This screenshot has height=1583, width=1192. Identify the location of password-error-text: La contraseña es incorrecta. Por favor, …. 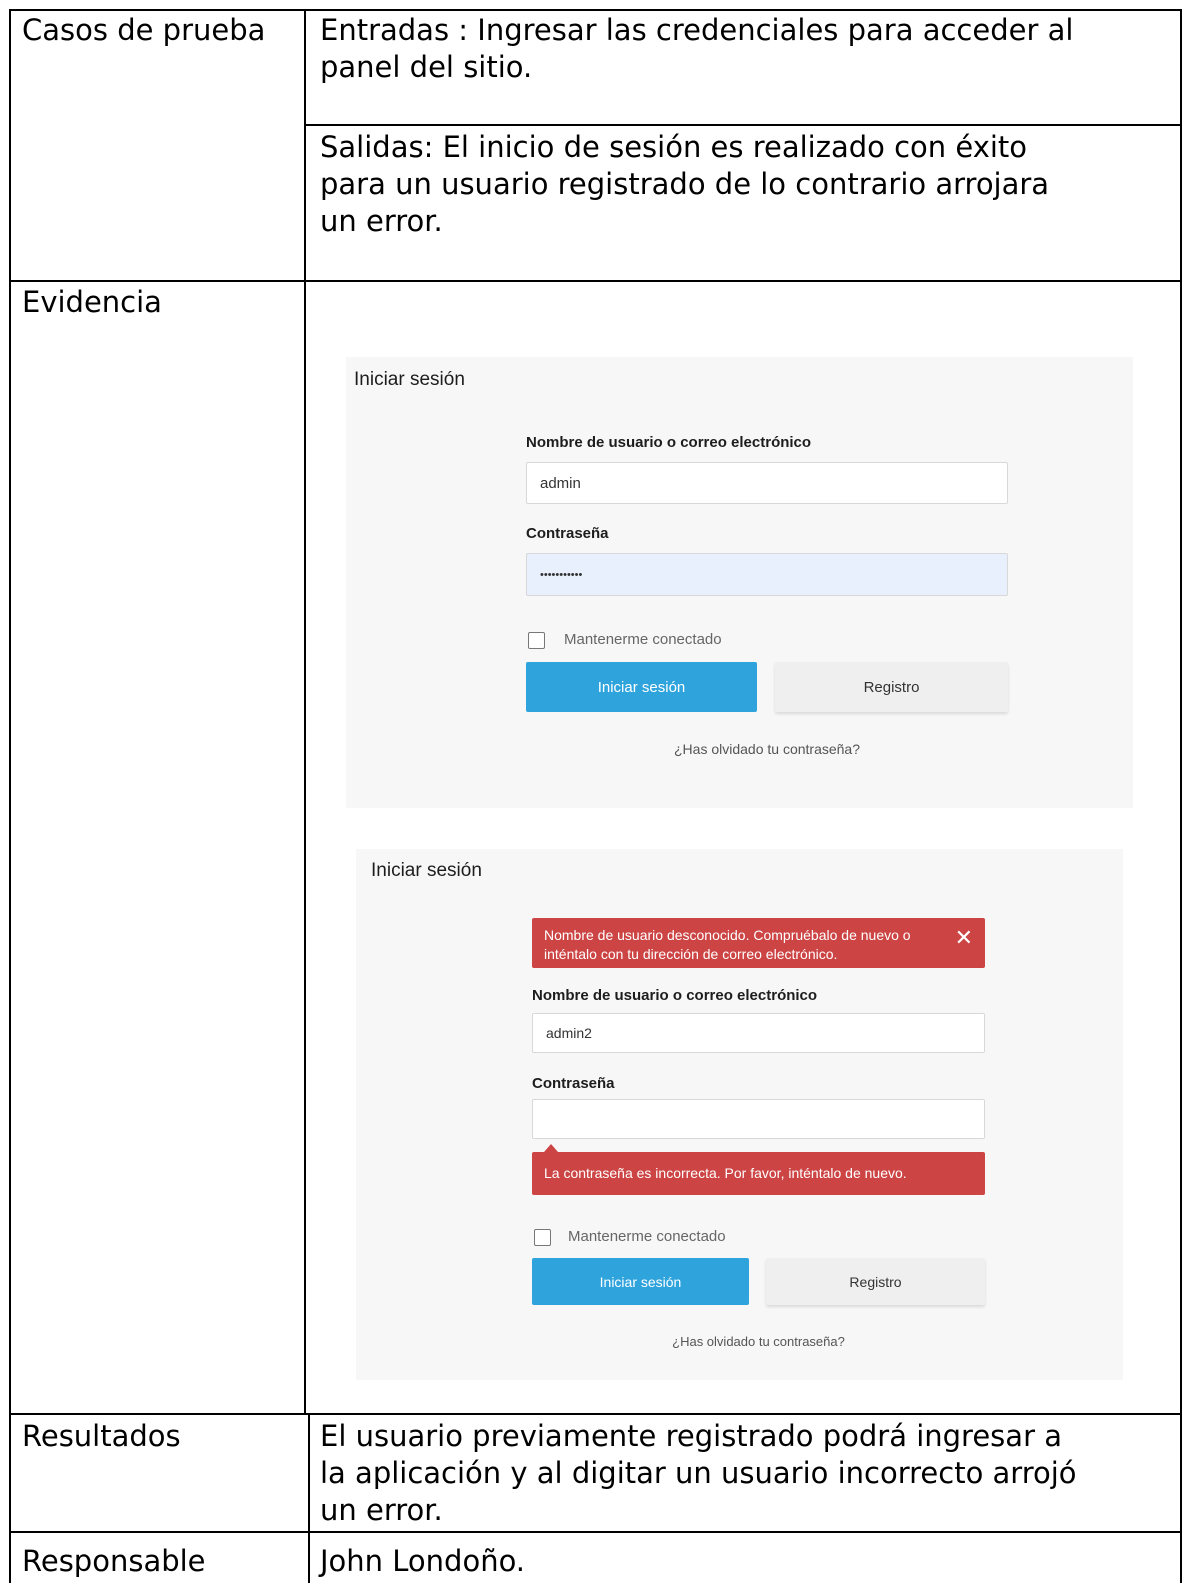
(725, 1173).